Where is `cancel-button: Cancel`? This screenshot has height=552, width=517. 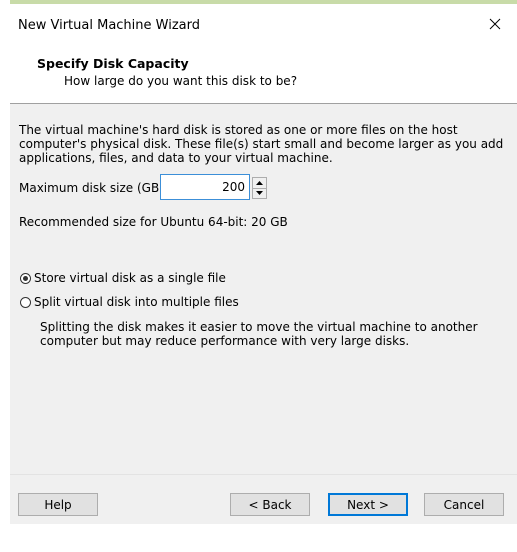
cancel-button: Cancel is located at coordinates (464, 504).